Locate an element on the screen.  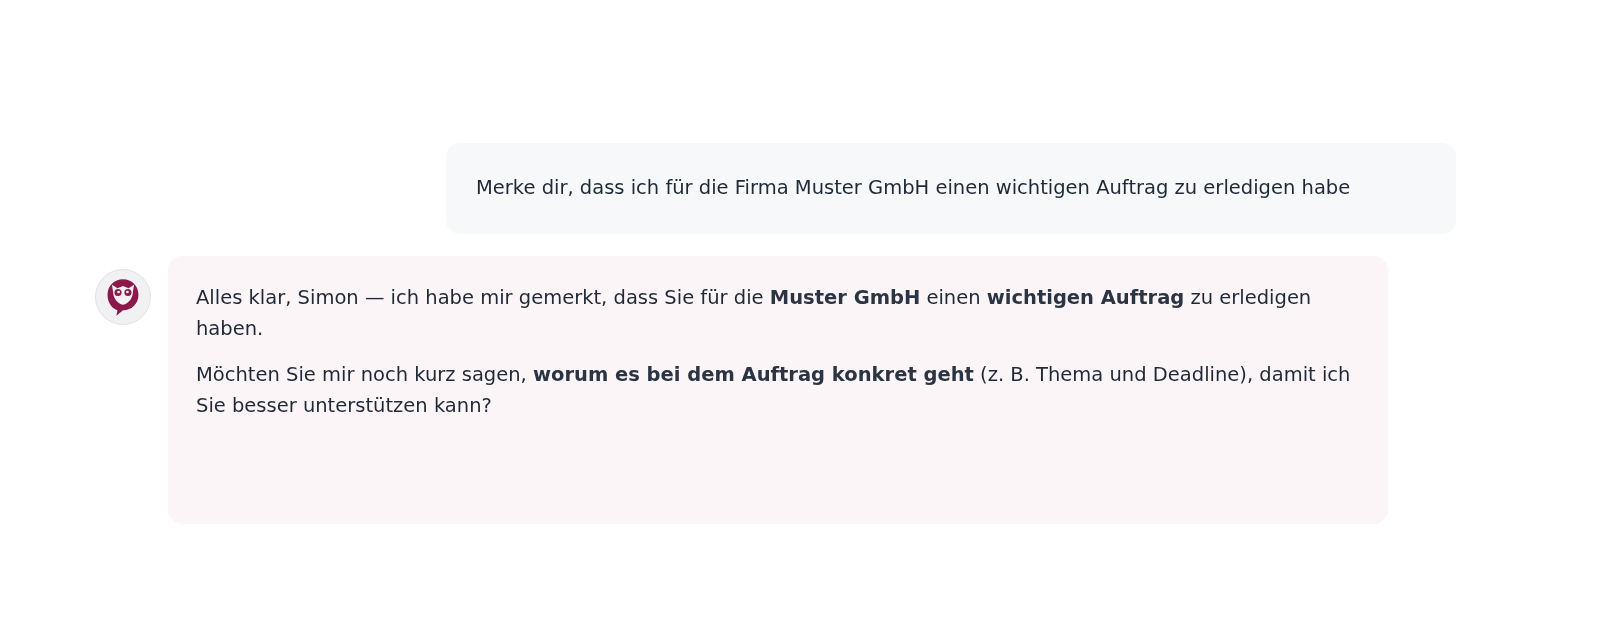
message-text: Merke dir, dass ich für die Firma Muster GmbH einen wichtigen Auftrag zu erledigen habe is located at coordinates (914, 188).